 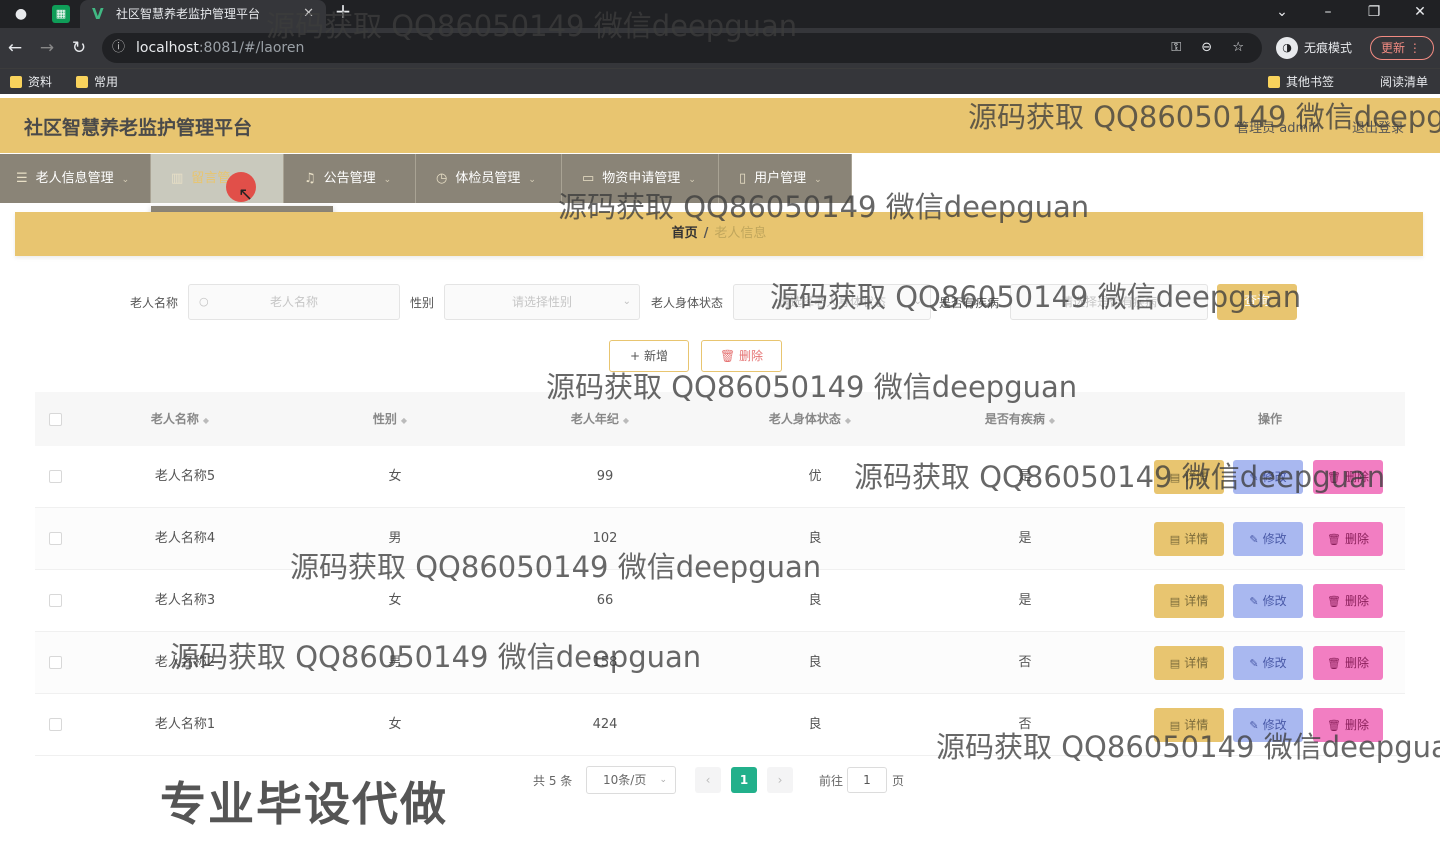 I want to click on name-filter-placeholder: 老人名称, so click(x=293, y=302).